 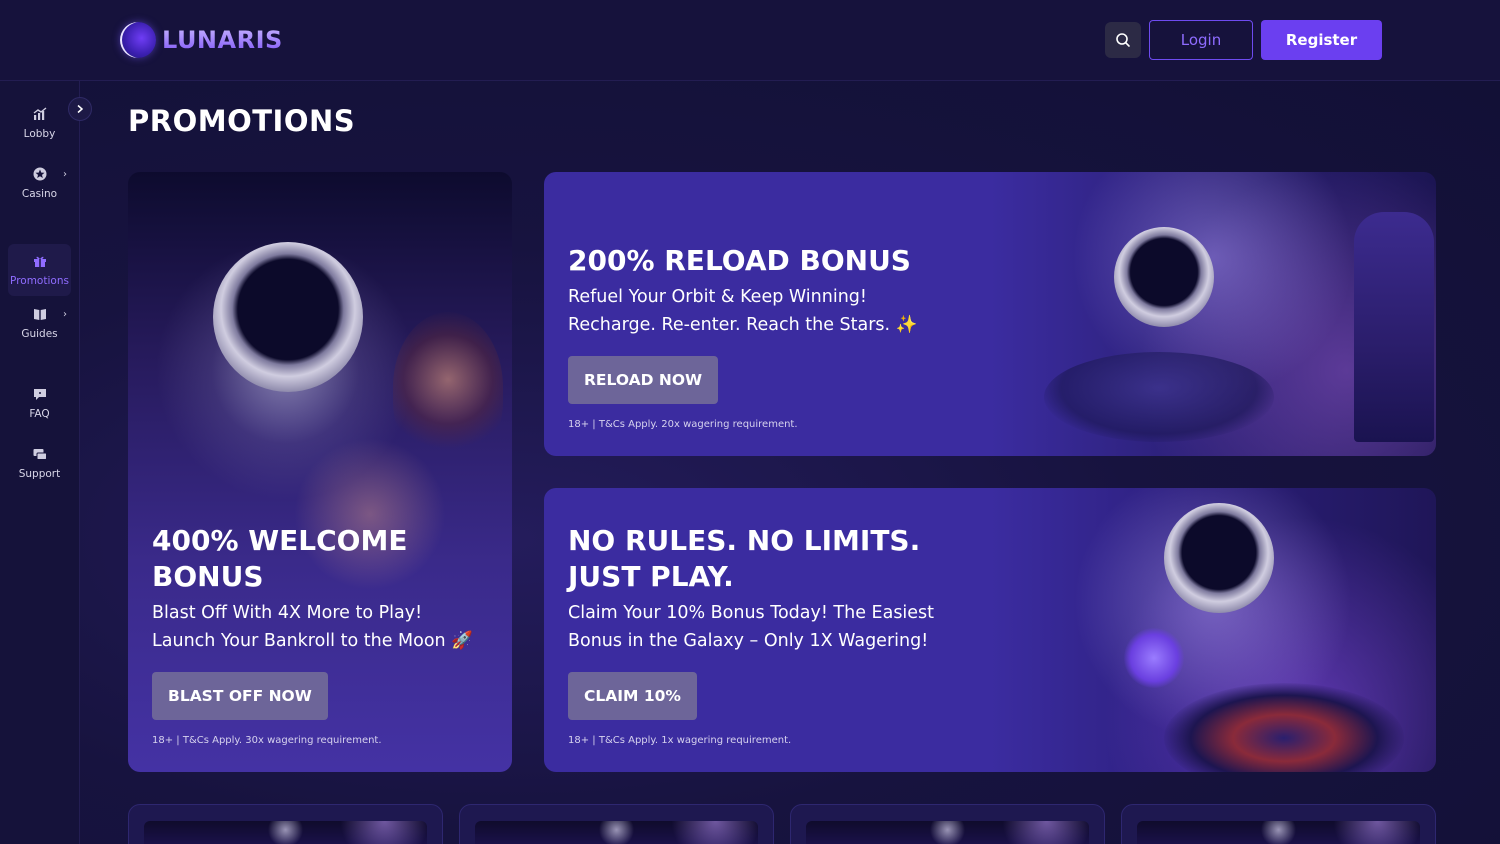 What do you see at coordinates (40, 114) in the screenshot?
I see `chart-icon` at bounding box center [40, 114].